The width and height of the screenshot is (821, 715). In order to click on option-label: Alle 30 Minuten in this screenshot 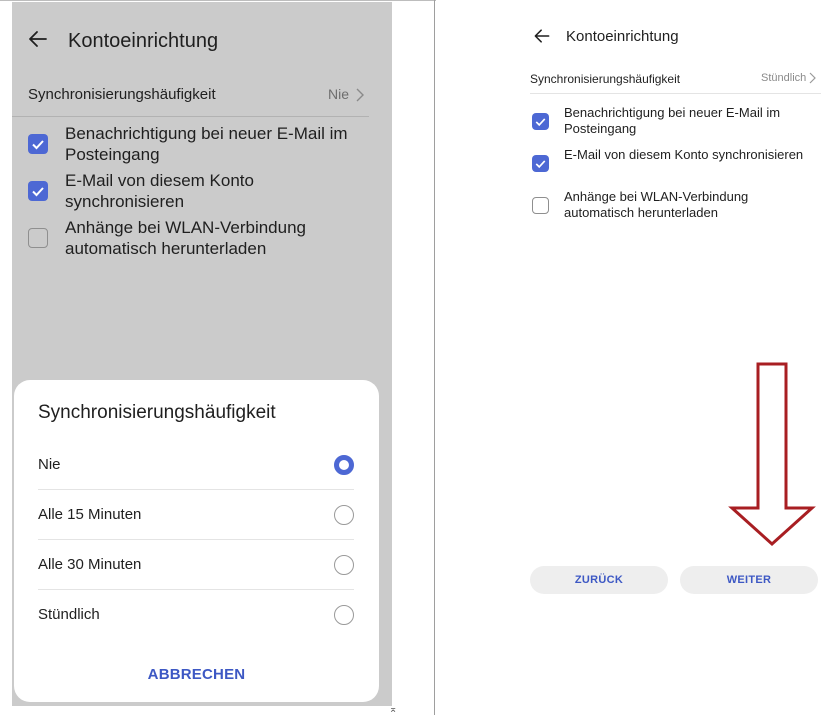, I will do `click(90, 564)`.